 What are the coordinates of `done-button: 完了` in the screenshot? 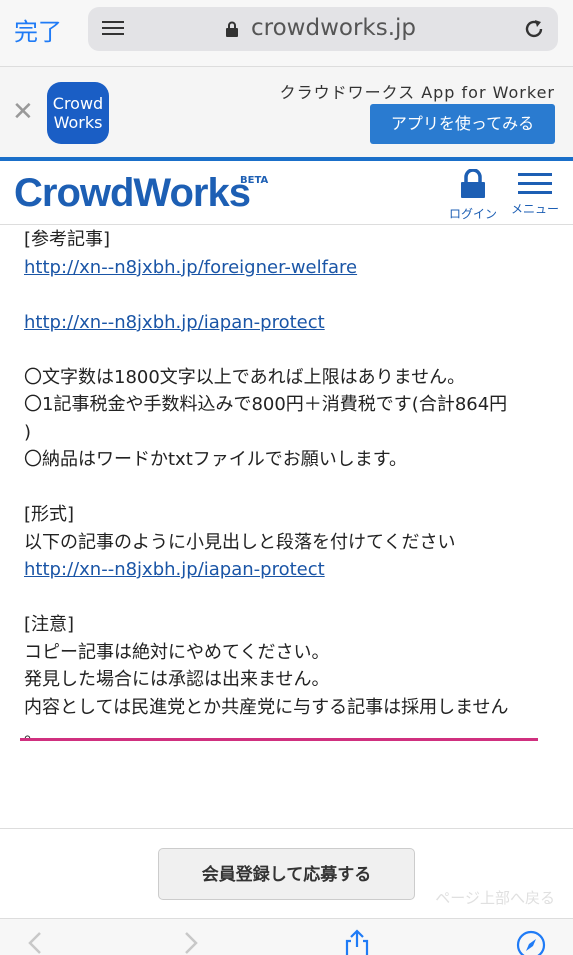 It's located at (38, 29).